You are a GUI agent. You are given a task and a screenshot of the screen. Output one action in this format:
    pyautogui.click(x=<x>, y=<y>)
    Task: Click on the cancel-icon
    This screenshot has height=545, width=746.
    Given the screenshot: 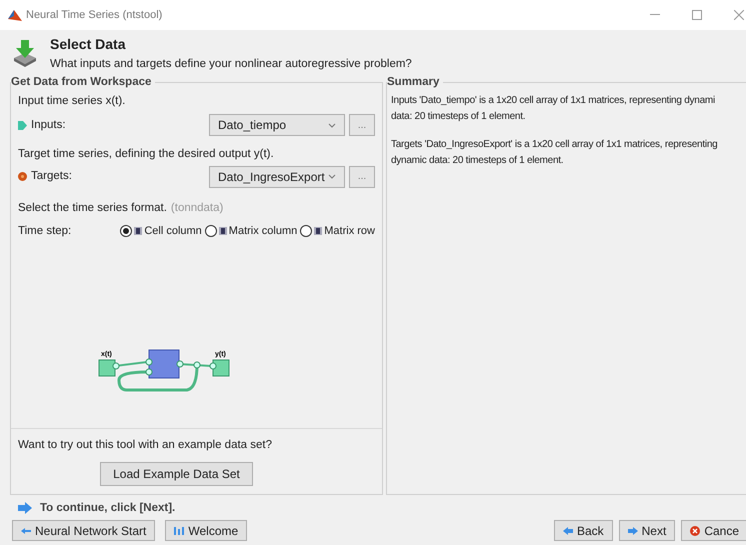 What is the action you would take?
    pyautogui.click(x=695, y=531)
    